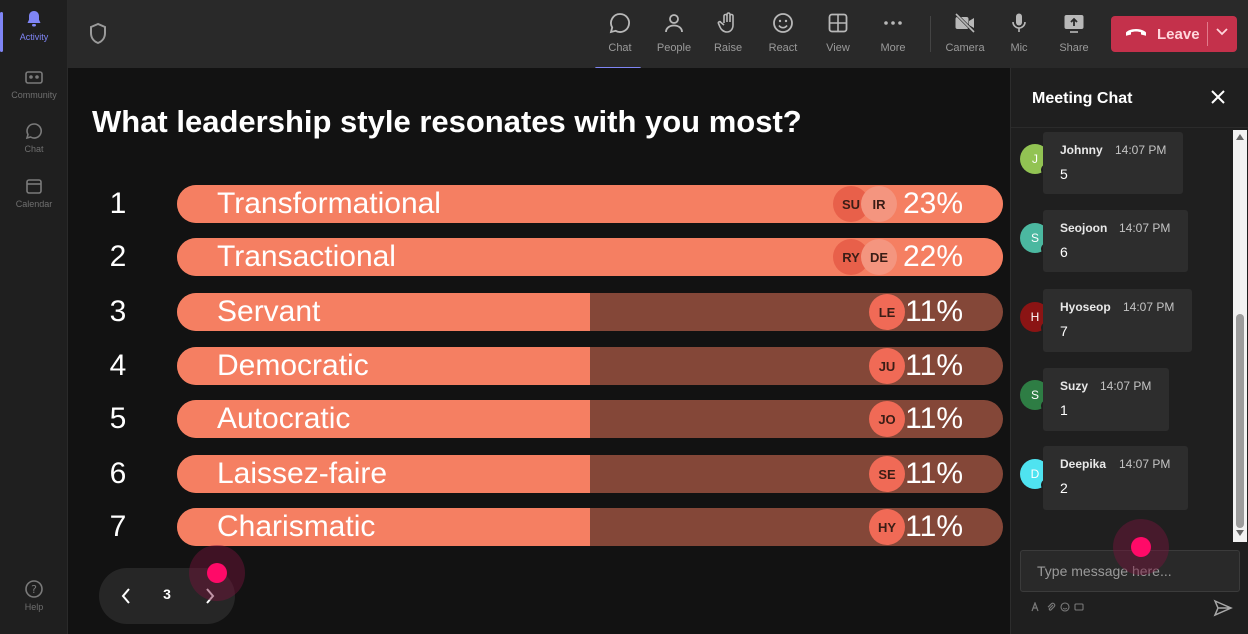 The height and width of the screenshot is (634, 1248). I want to click on voter-avatar: IR, so click(879, 204).